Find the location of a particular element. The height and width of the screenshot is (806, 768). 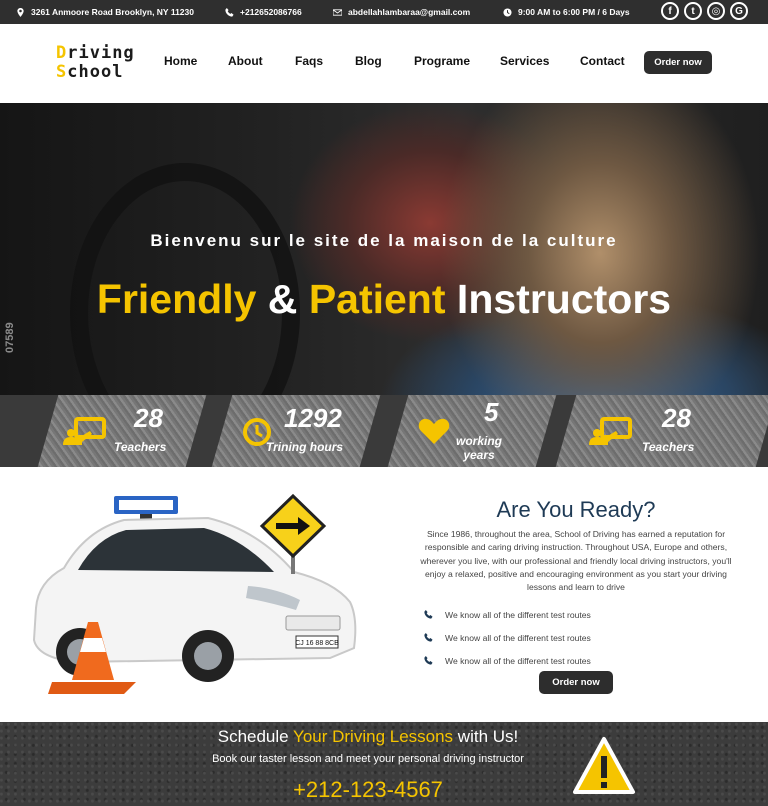

address-item: 3261 Anmoore Road Brooklyn, NY 11230 is located at coordinates (105, 12).